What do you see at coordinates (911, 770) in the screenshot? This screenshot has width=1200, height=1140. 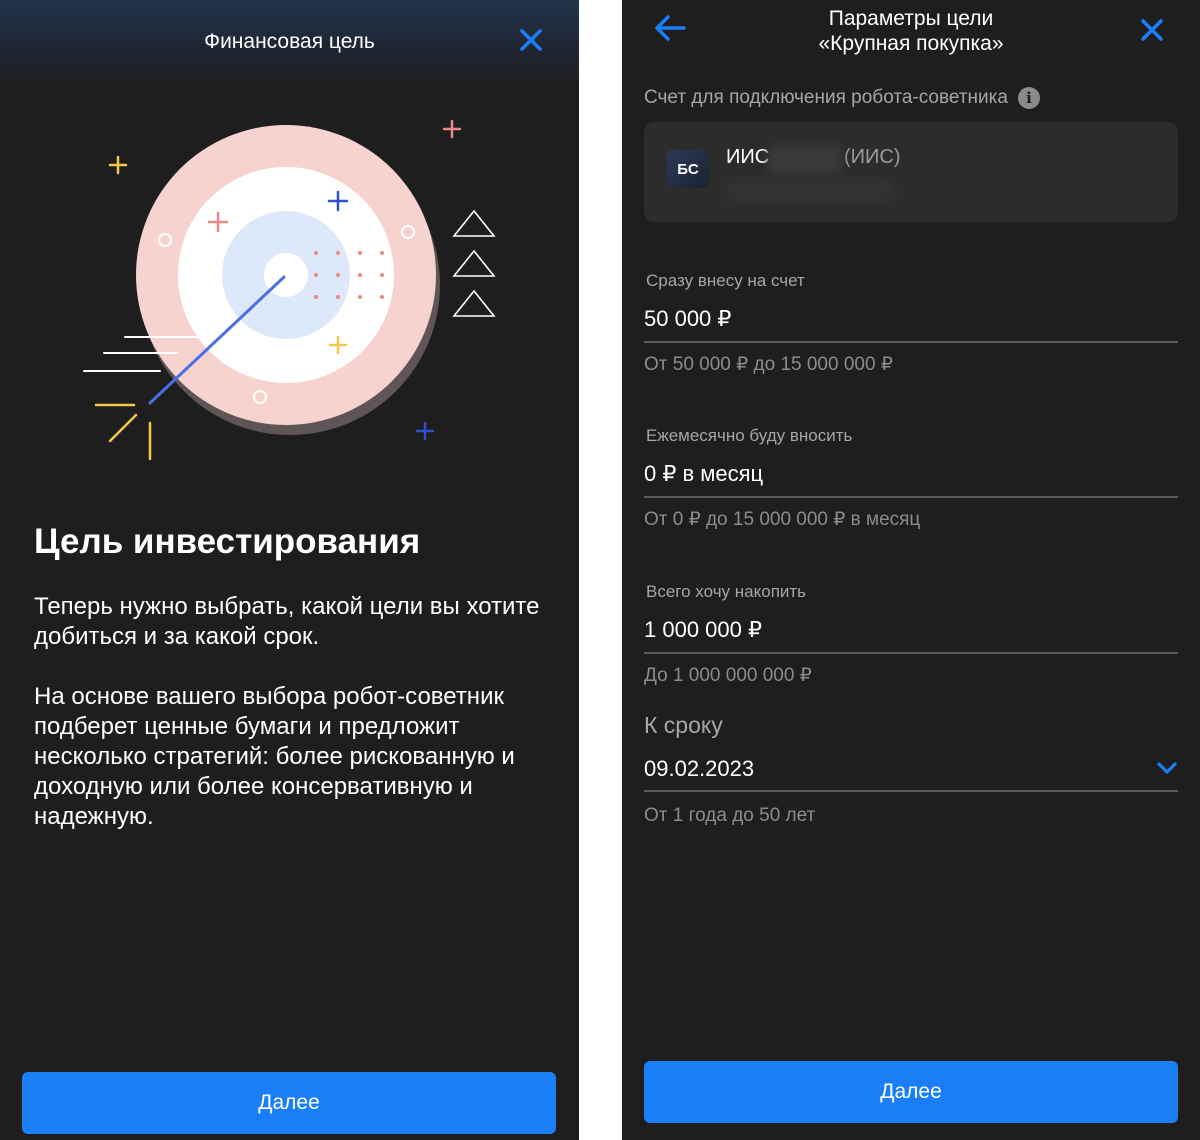 I see `term-date-select: 09.02.2023` at bounding box center [911, 770].